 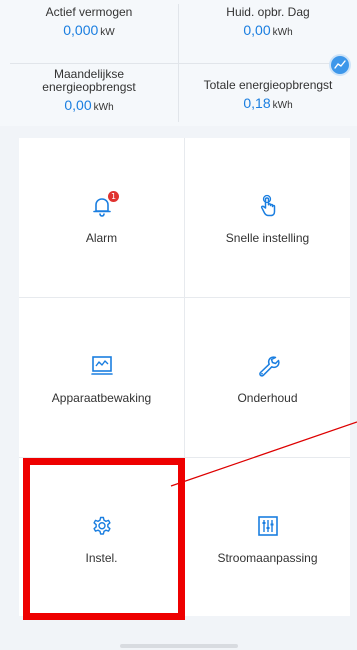 What do you see at coordinates (104, 539) in the screenshot?
I see `annotation-highlight-box` at bounding box center [104, 539].